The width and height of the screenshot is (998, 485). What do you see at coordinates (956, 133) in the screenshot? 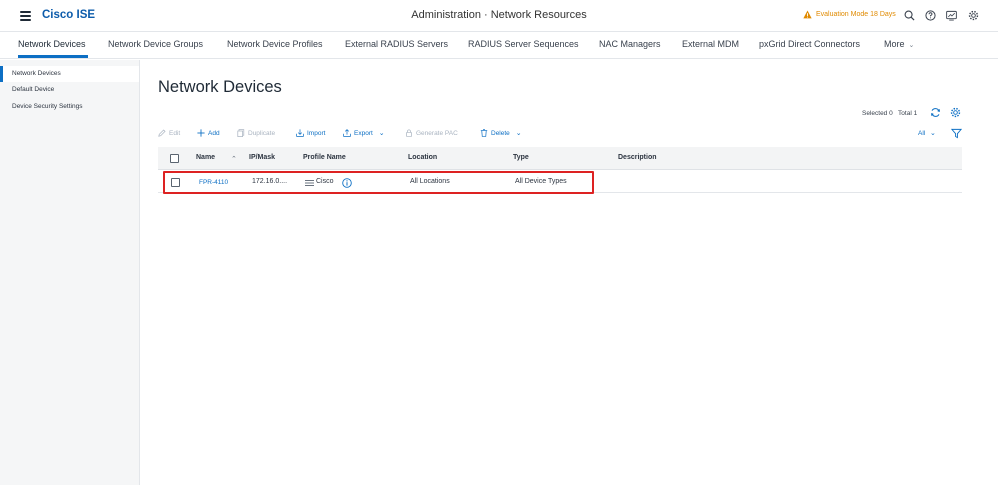
I see `filter-icon` at bounding box center [956, 133].